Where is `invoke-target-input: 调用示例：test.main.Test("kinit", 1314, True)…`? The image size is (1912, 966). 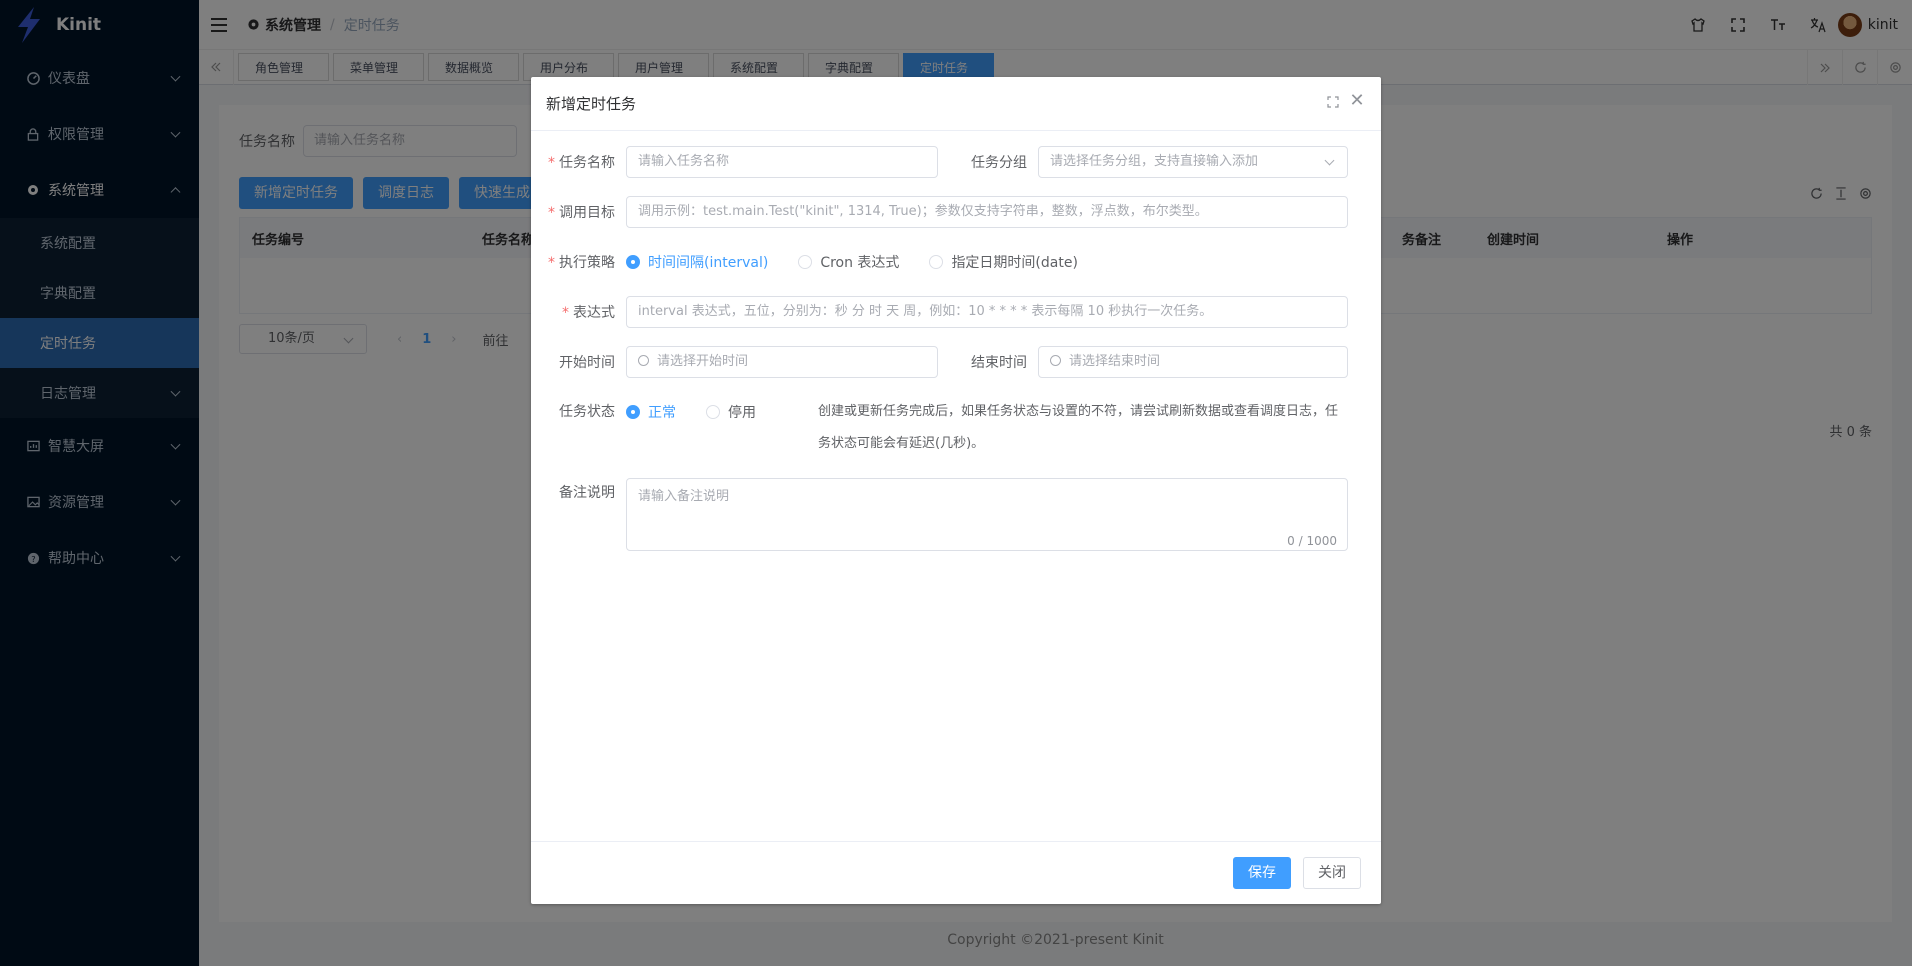
invoke-target-input: 调用示例：test.main.Test("kinit", 1314, True)… is located at coordinates (987, 212).